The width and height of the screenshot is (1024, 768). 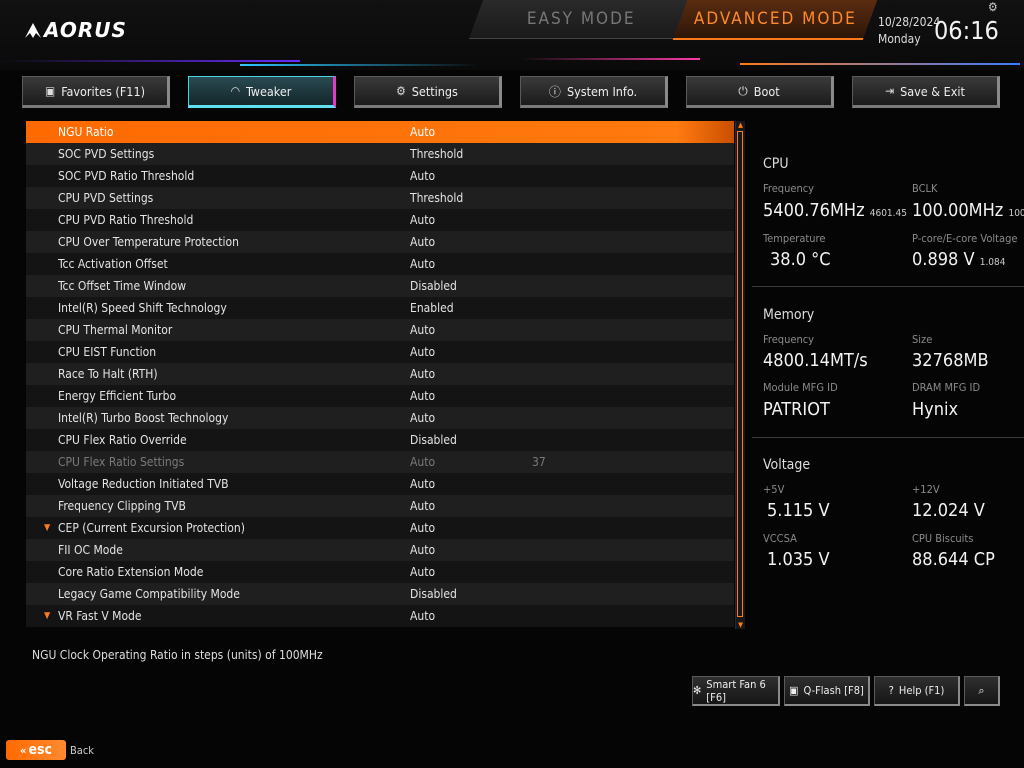 What do you see at coordinates (740, 625) in the screenshot?
I see `scroll-down-icon: ▼` at bounding box center [740, 625].